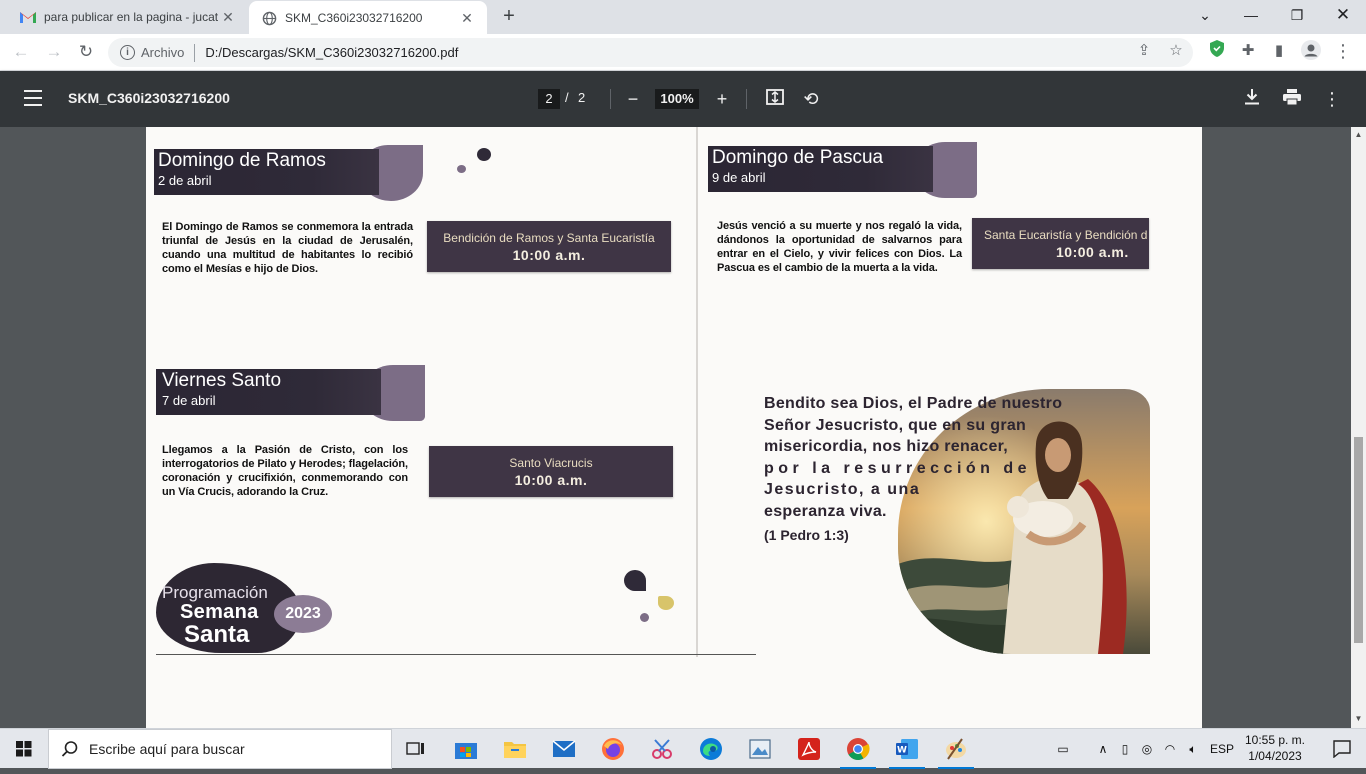  Describe the element at coordinates (798, 157) in the screenshot. I see `section-title: Domingo de Pascua` at that location.